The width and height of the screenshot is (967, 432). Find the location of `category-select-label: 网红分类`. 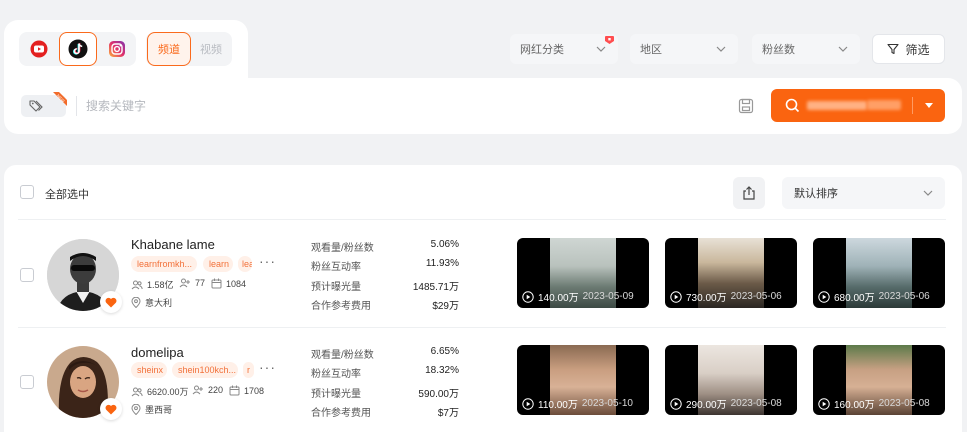

category-select-label: 网红分类 is located at coordinates (542, 50).